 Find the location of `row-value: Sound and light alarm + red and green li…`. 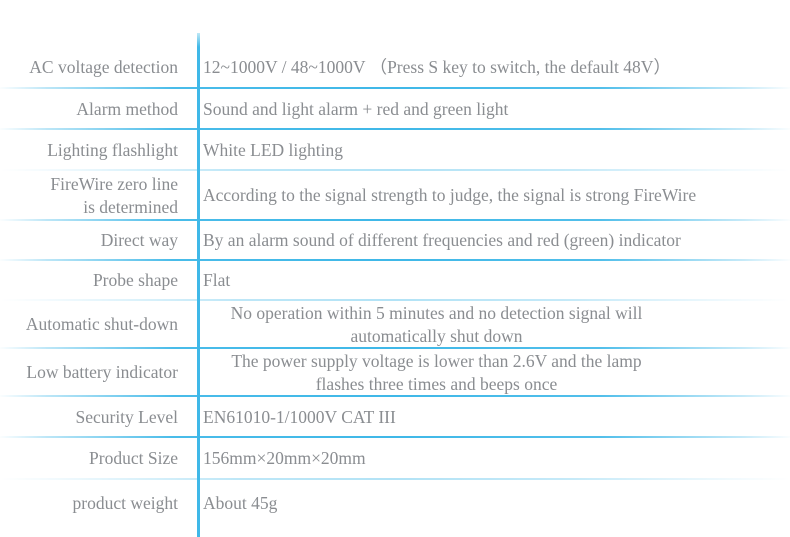

row-value: Sound and light alarm + red and green li… is located at coordinates (356, 108).